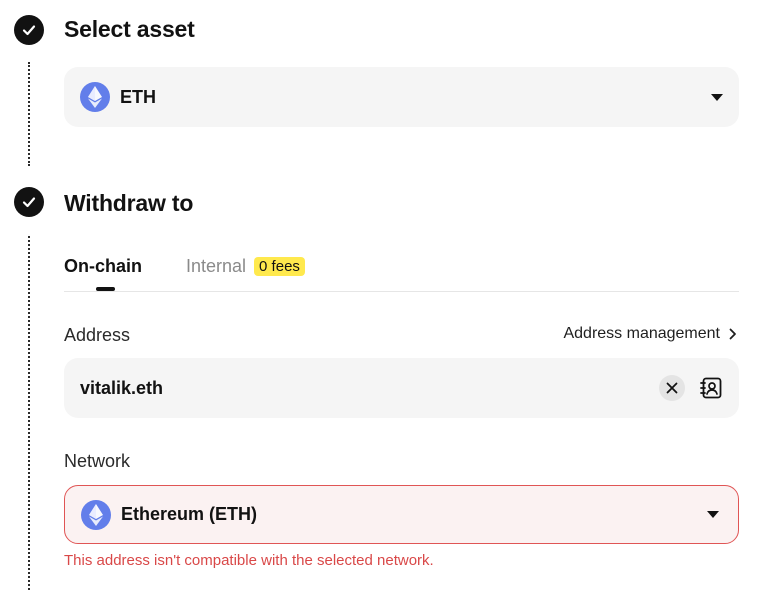 The width and height of the screenshot is (766, 590). Describe the element at coordinates (401, 514) in the screenshot. I see `network-select: Ethereum (ETH)` at that location.